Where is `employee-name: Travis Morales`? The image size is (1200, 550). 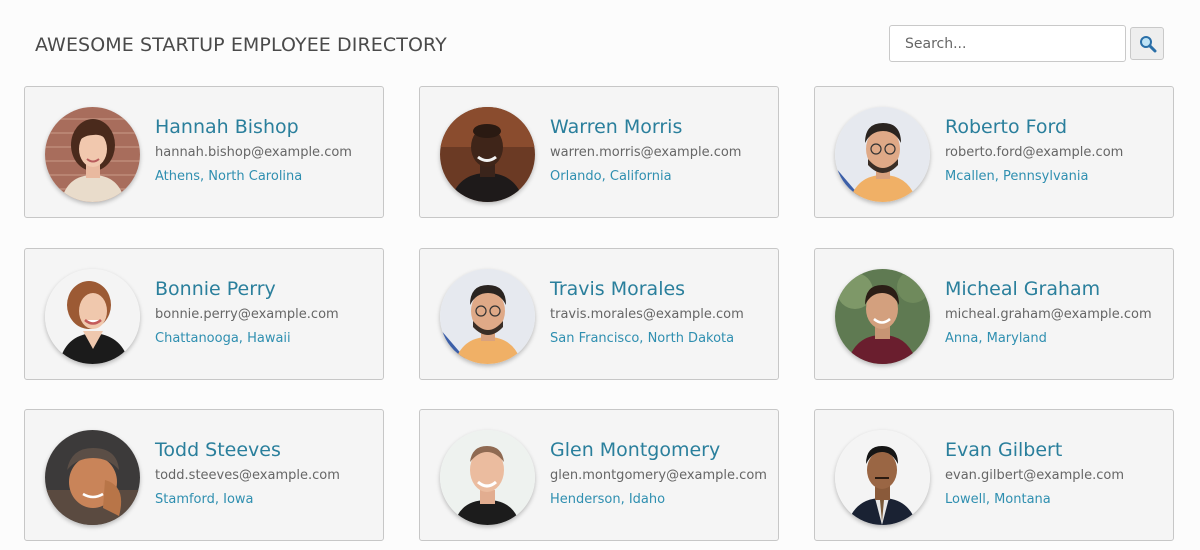
employee-name: Travis Morales is located at coordinates (618, 289).